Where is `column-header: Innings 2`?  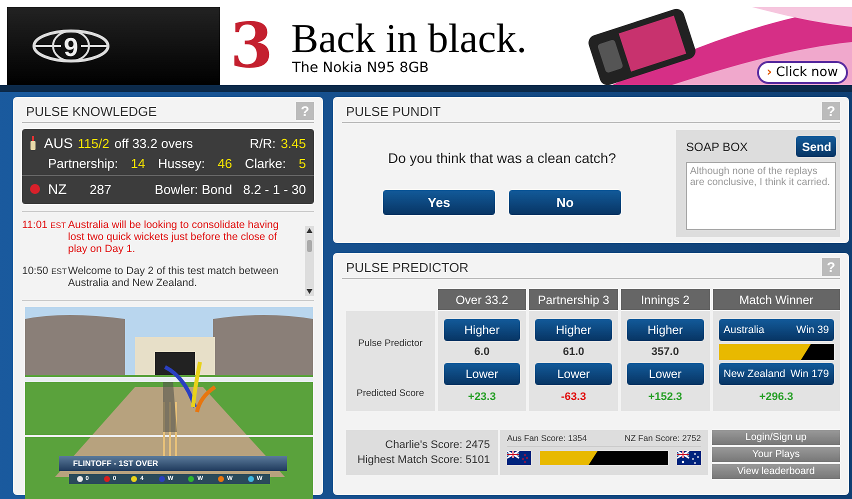
column-header: Innings 2 is located at coordinates (665, 299).